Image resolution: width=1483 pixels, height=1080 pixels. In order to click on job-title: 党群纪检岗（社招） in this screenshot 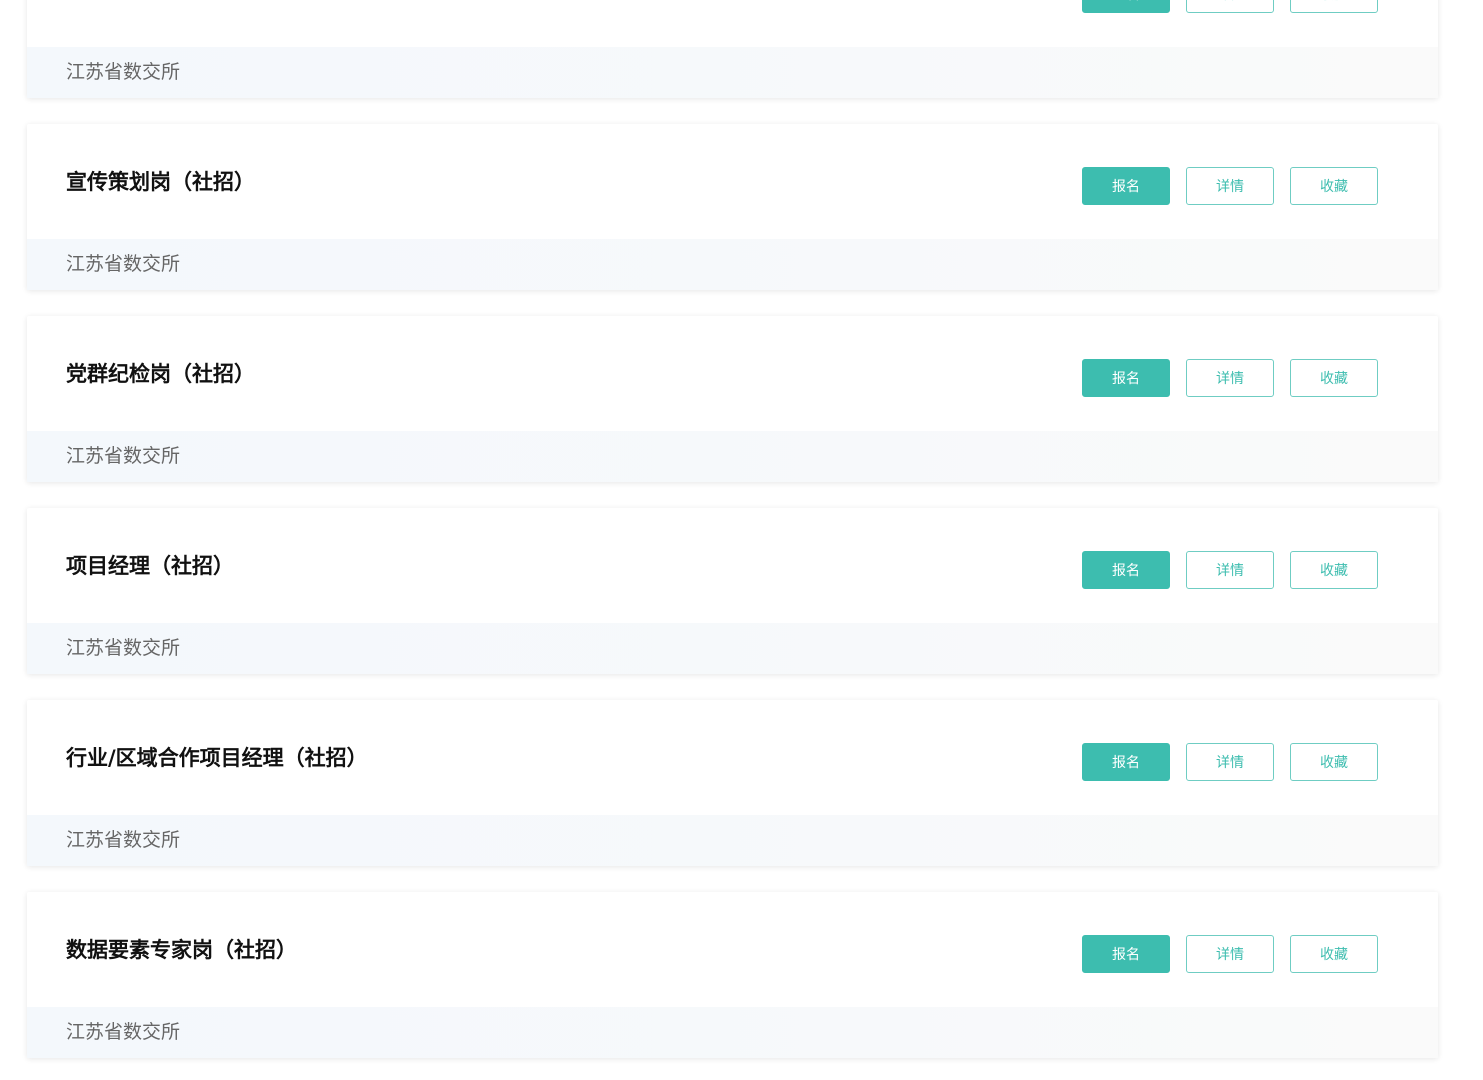, I will do `click(160, 374)`.